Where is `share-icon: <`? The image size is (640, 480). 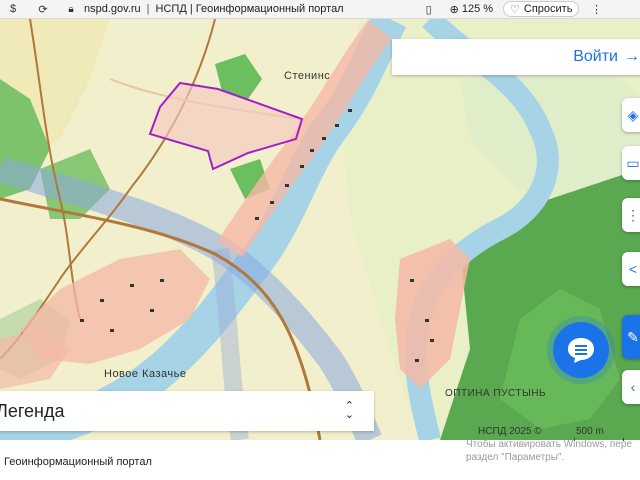 share-icon: < is located at coordinates (633, 269).